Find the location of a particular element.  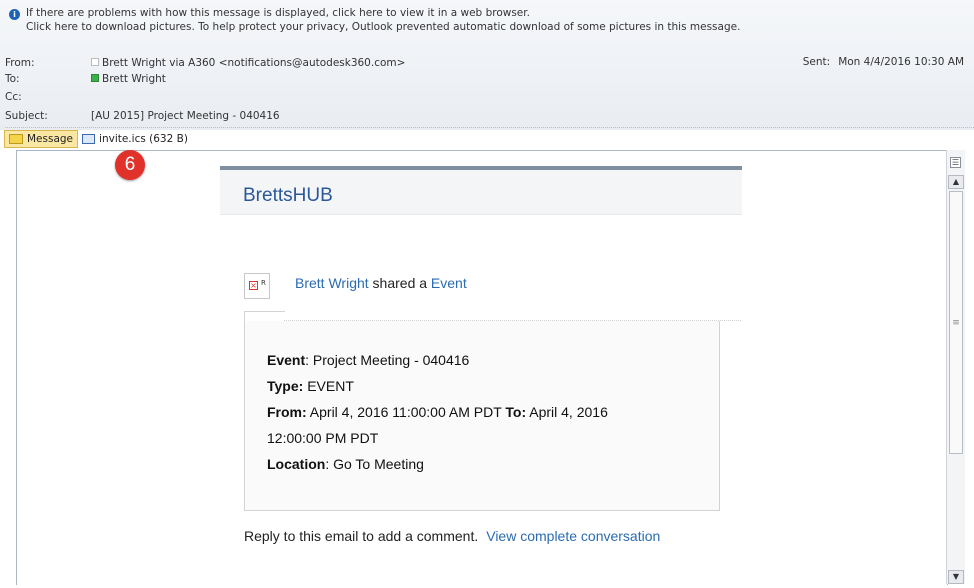

to-row: To: Brett Wright is located at coordinates (85, 79).